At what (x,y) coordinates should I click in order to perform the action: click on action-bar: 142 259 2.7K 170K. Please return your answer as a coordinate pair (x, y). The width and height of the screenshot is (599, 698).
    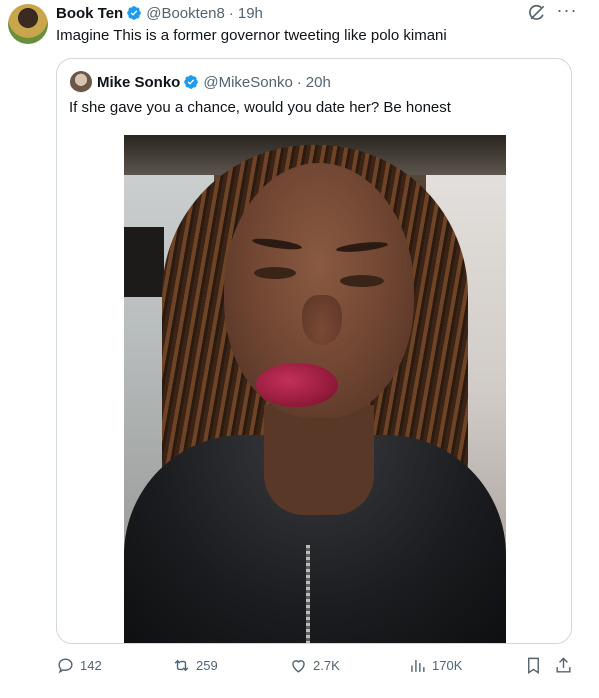
    Looking at the image, I should click on (317, 665).